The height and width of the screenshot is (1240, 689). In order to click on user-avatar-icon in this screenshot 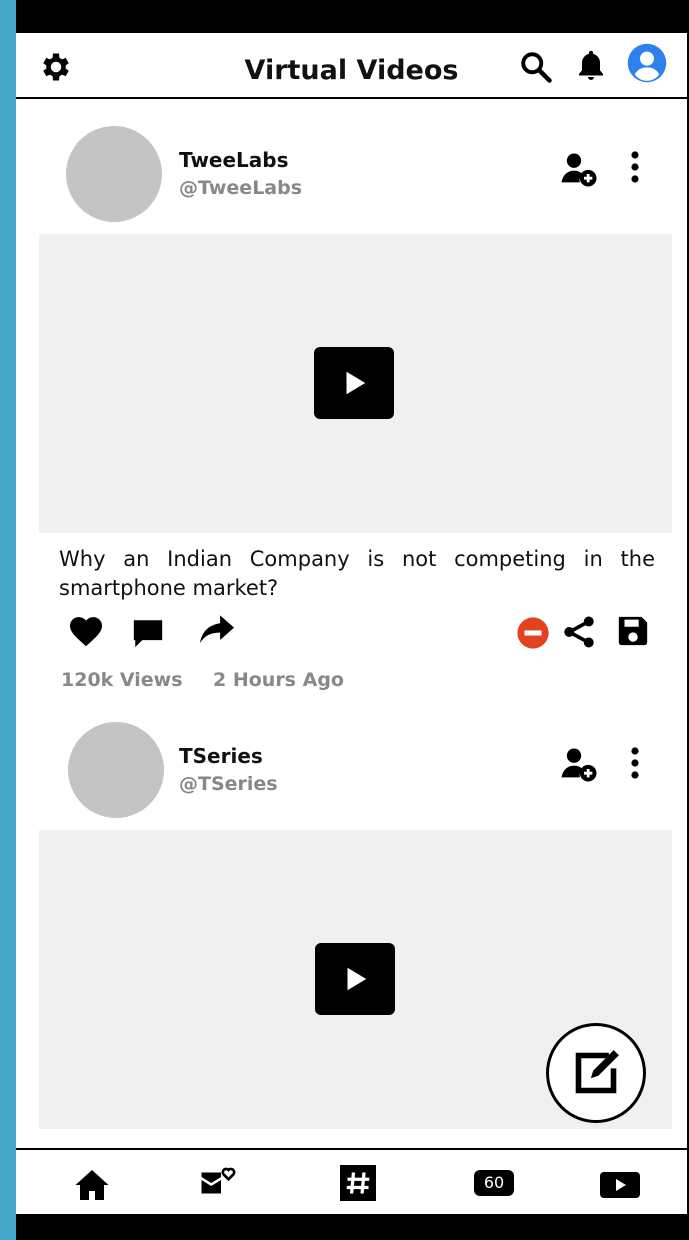, I will do `click(647, 63)`.